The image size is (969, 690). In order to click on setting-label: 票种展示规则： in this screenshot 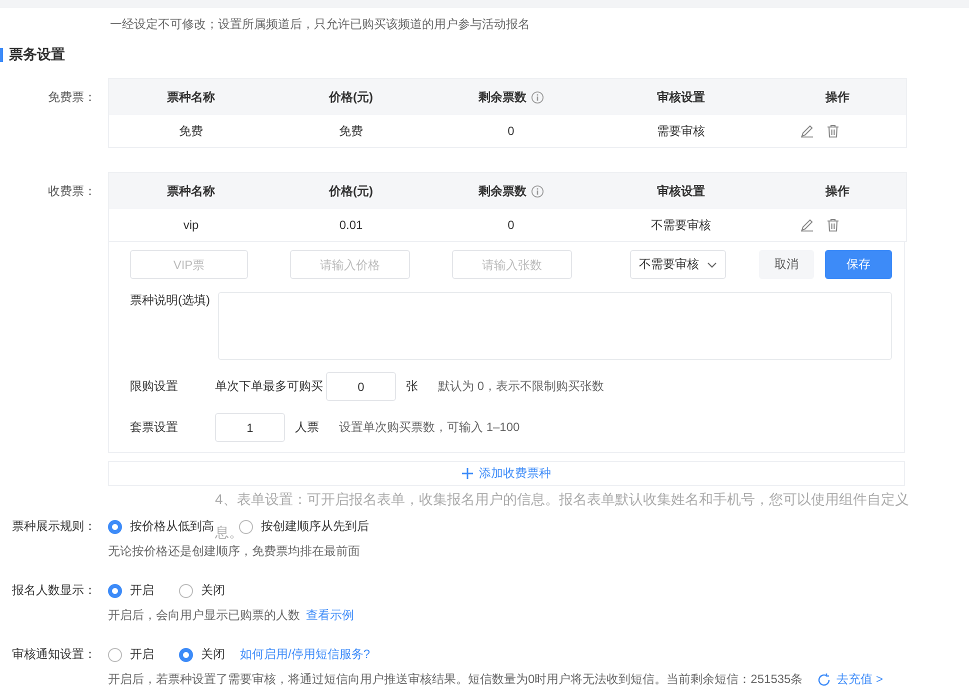, I will do `click(53, 526)`.